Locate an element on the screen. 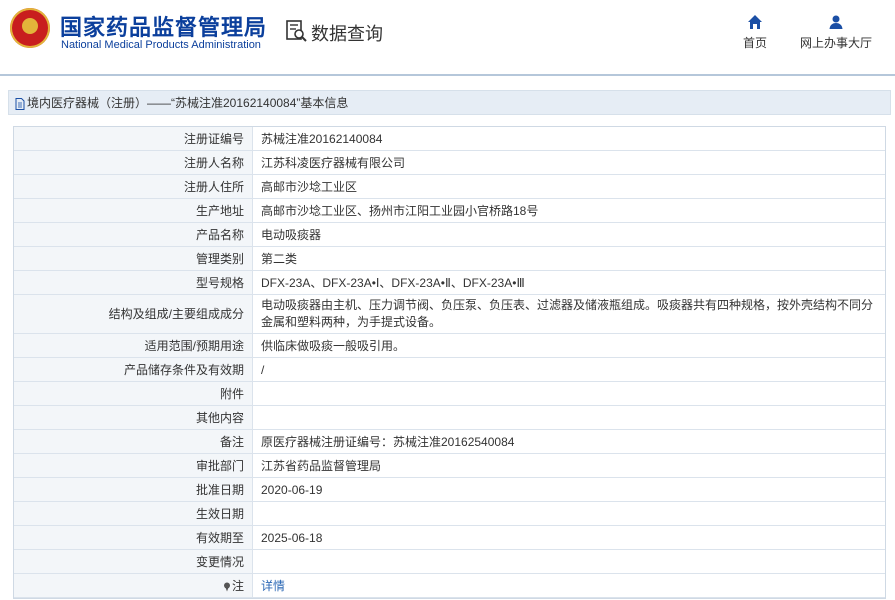  row-label: 审批部门 is located at coordinates (133, 465).